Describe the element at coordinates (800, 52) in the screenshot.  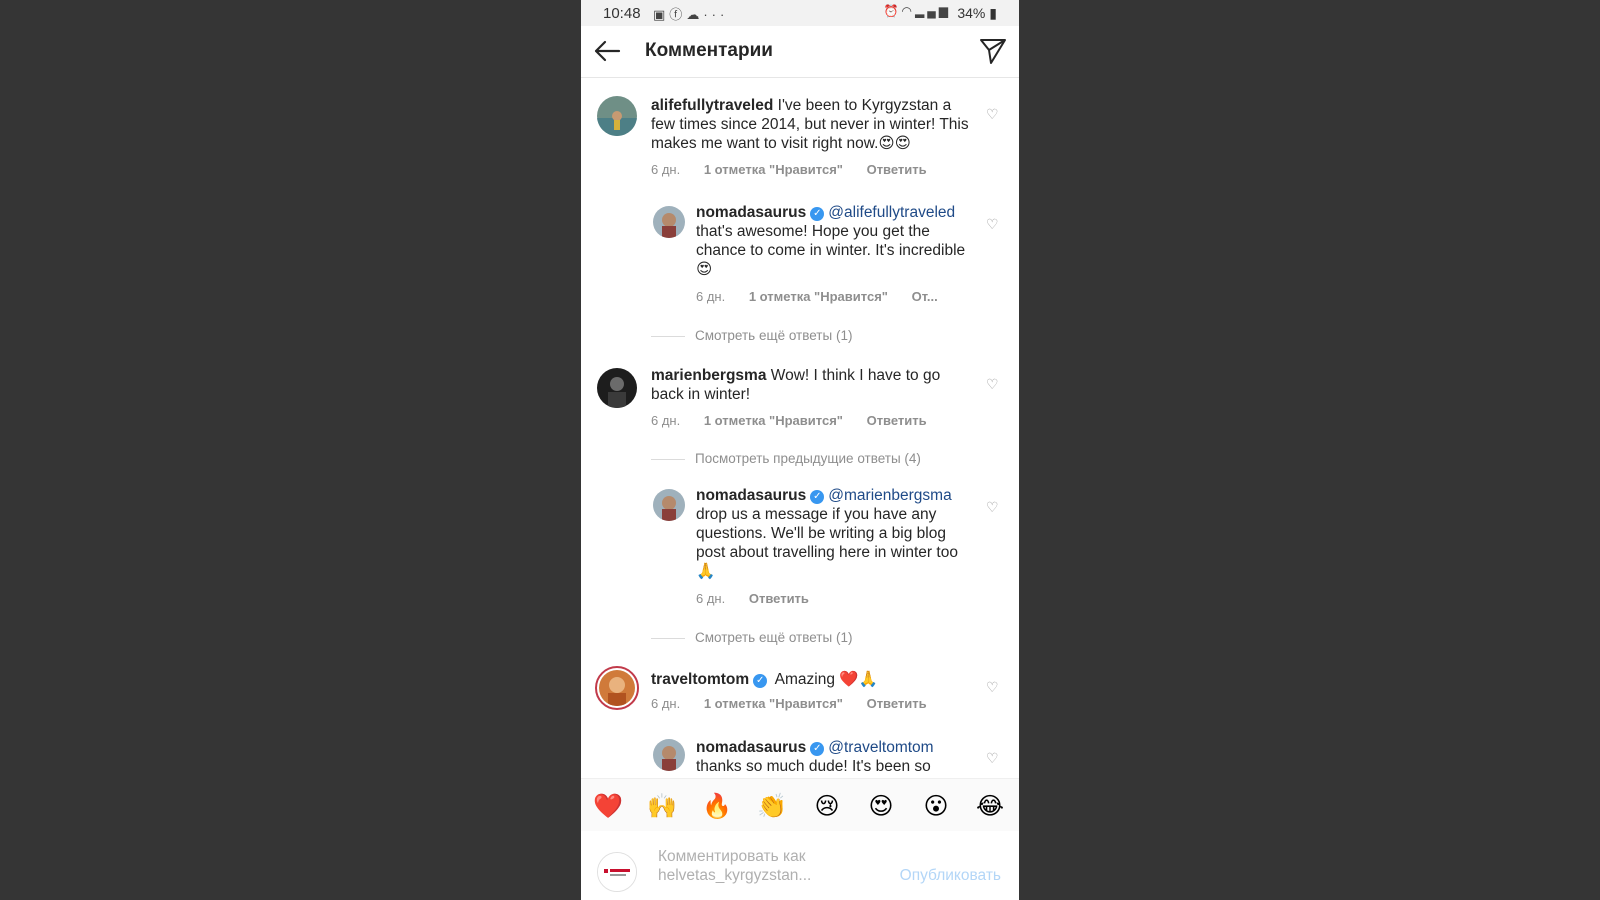
I see `comments-header: Комментарии` at that location.